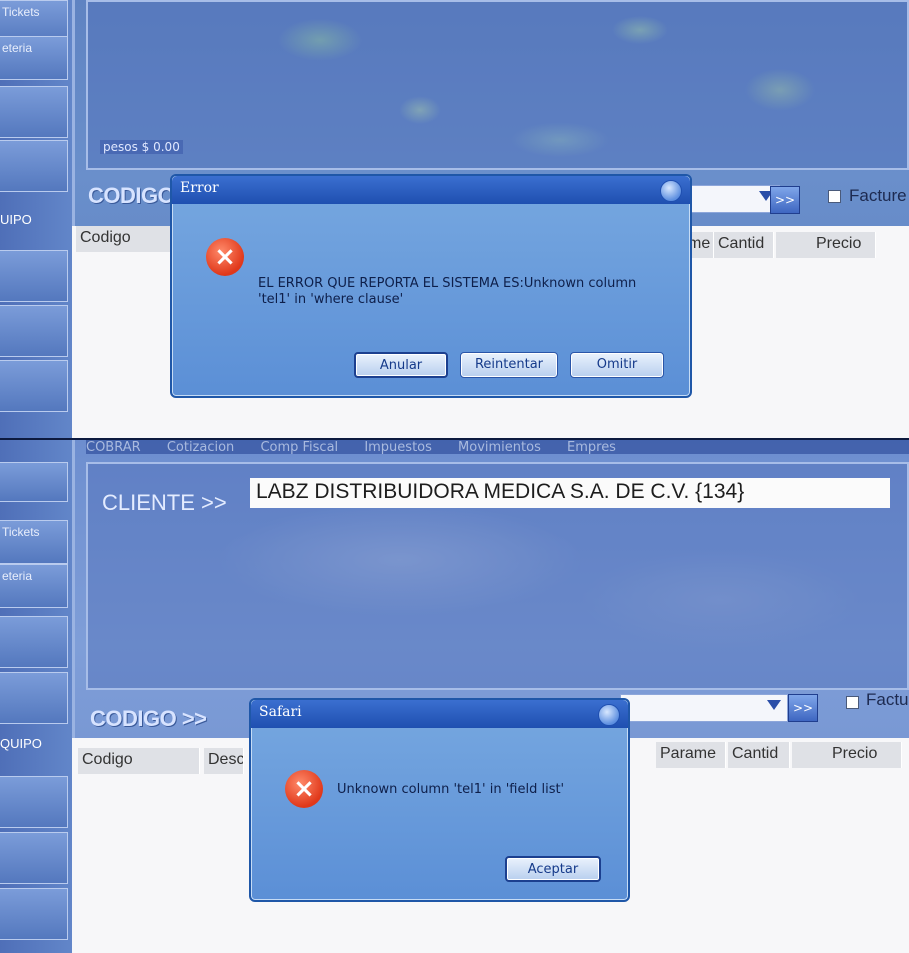 The width and height of the screenshot is (909, 953). Describe the element at coordinates (280, 712) in the screenshot. I see `dialog-title: Safari` at that location.